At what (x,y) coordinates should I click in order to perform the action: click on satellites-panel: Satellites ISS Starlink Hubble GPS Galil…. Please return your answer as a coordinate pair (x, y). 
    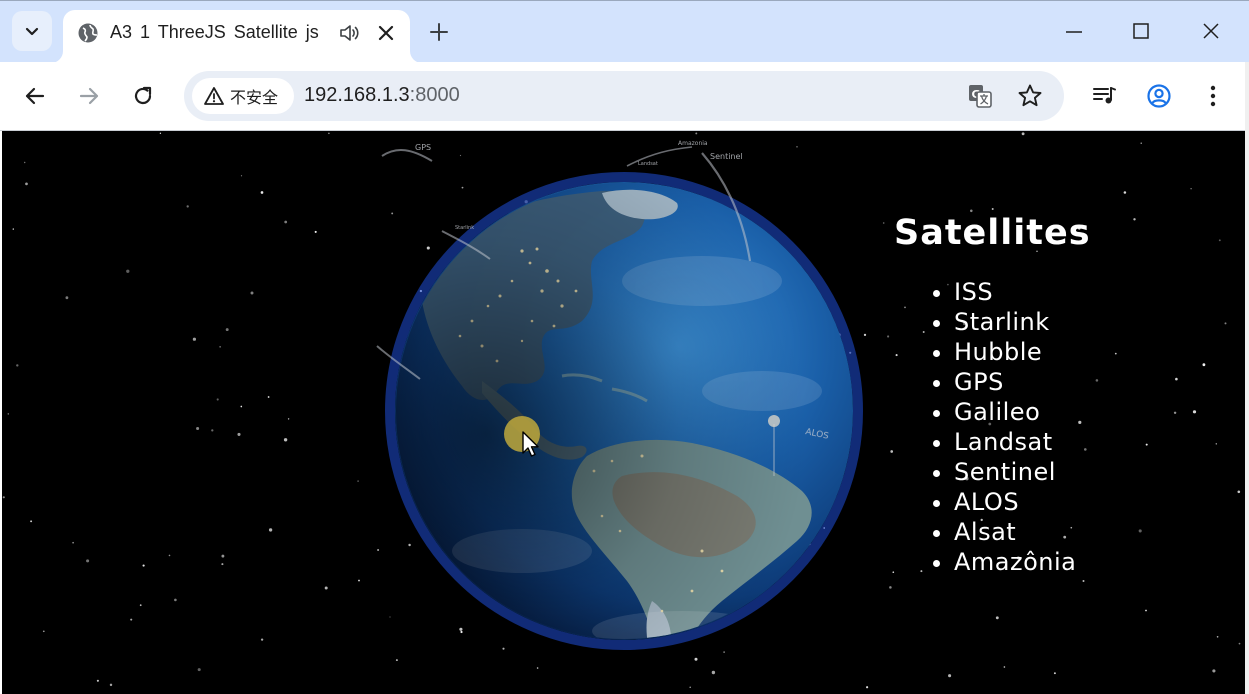
    Looking at the image, I should click on (992, 395).